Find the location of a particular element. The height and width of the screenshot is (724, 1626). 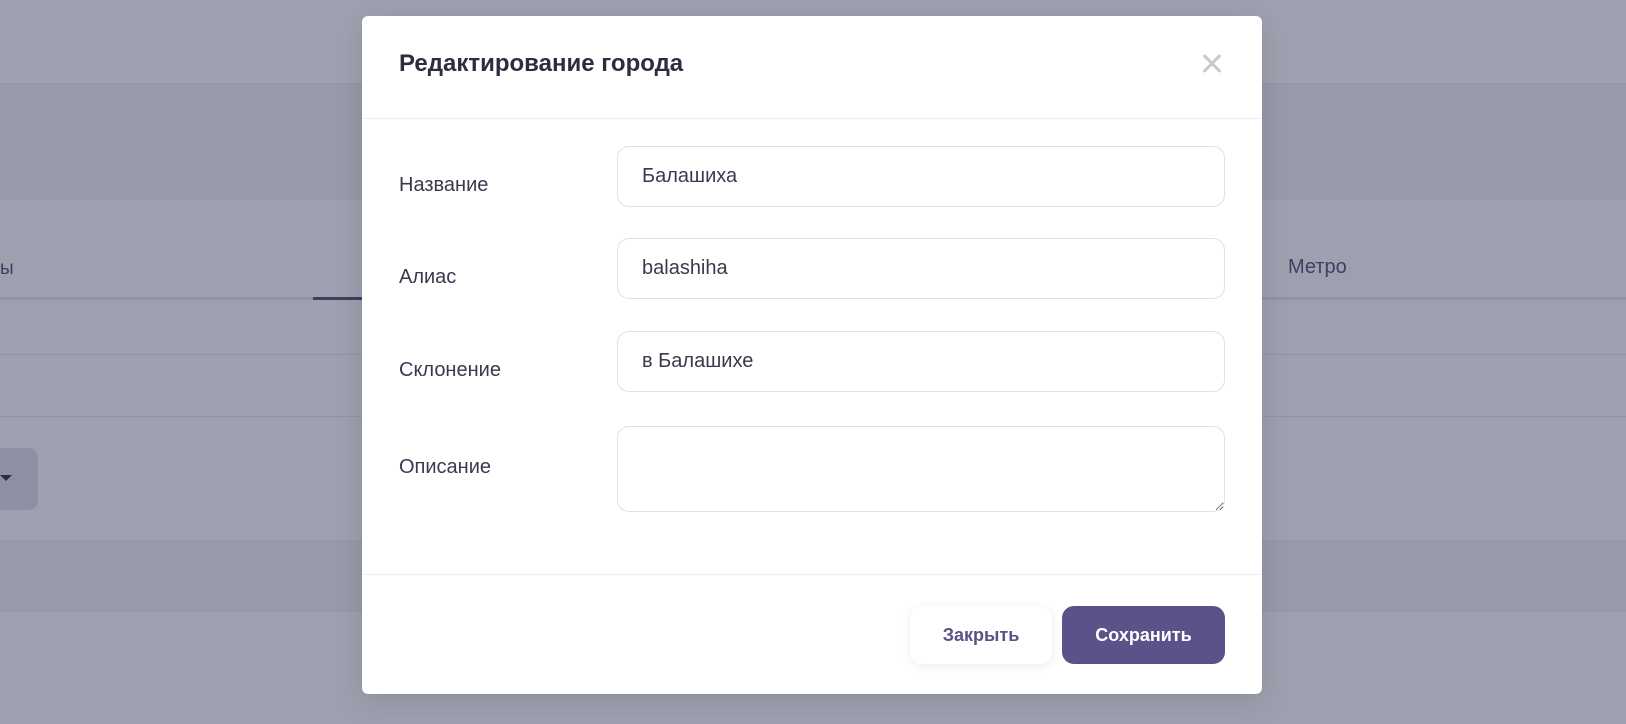

declension-input is located at coordinates (921, 361).